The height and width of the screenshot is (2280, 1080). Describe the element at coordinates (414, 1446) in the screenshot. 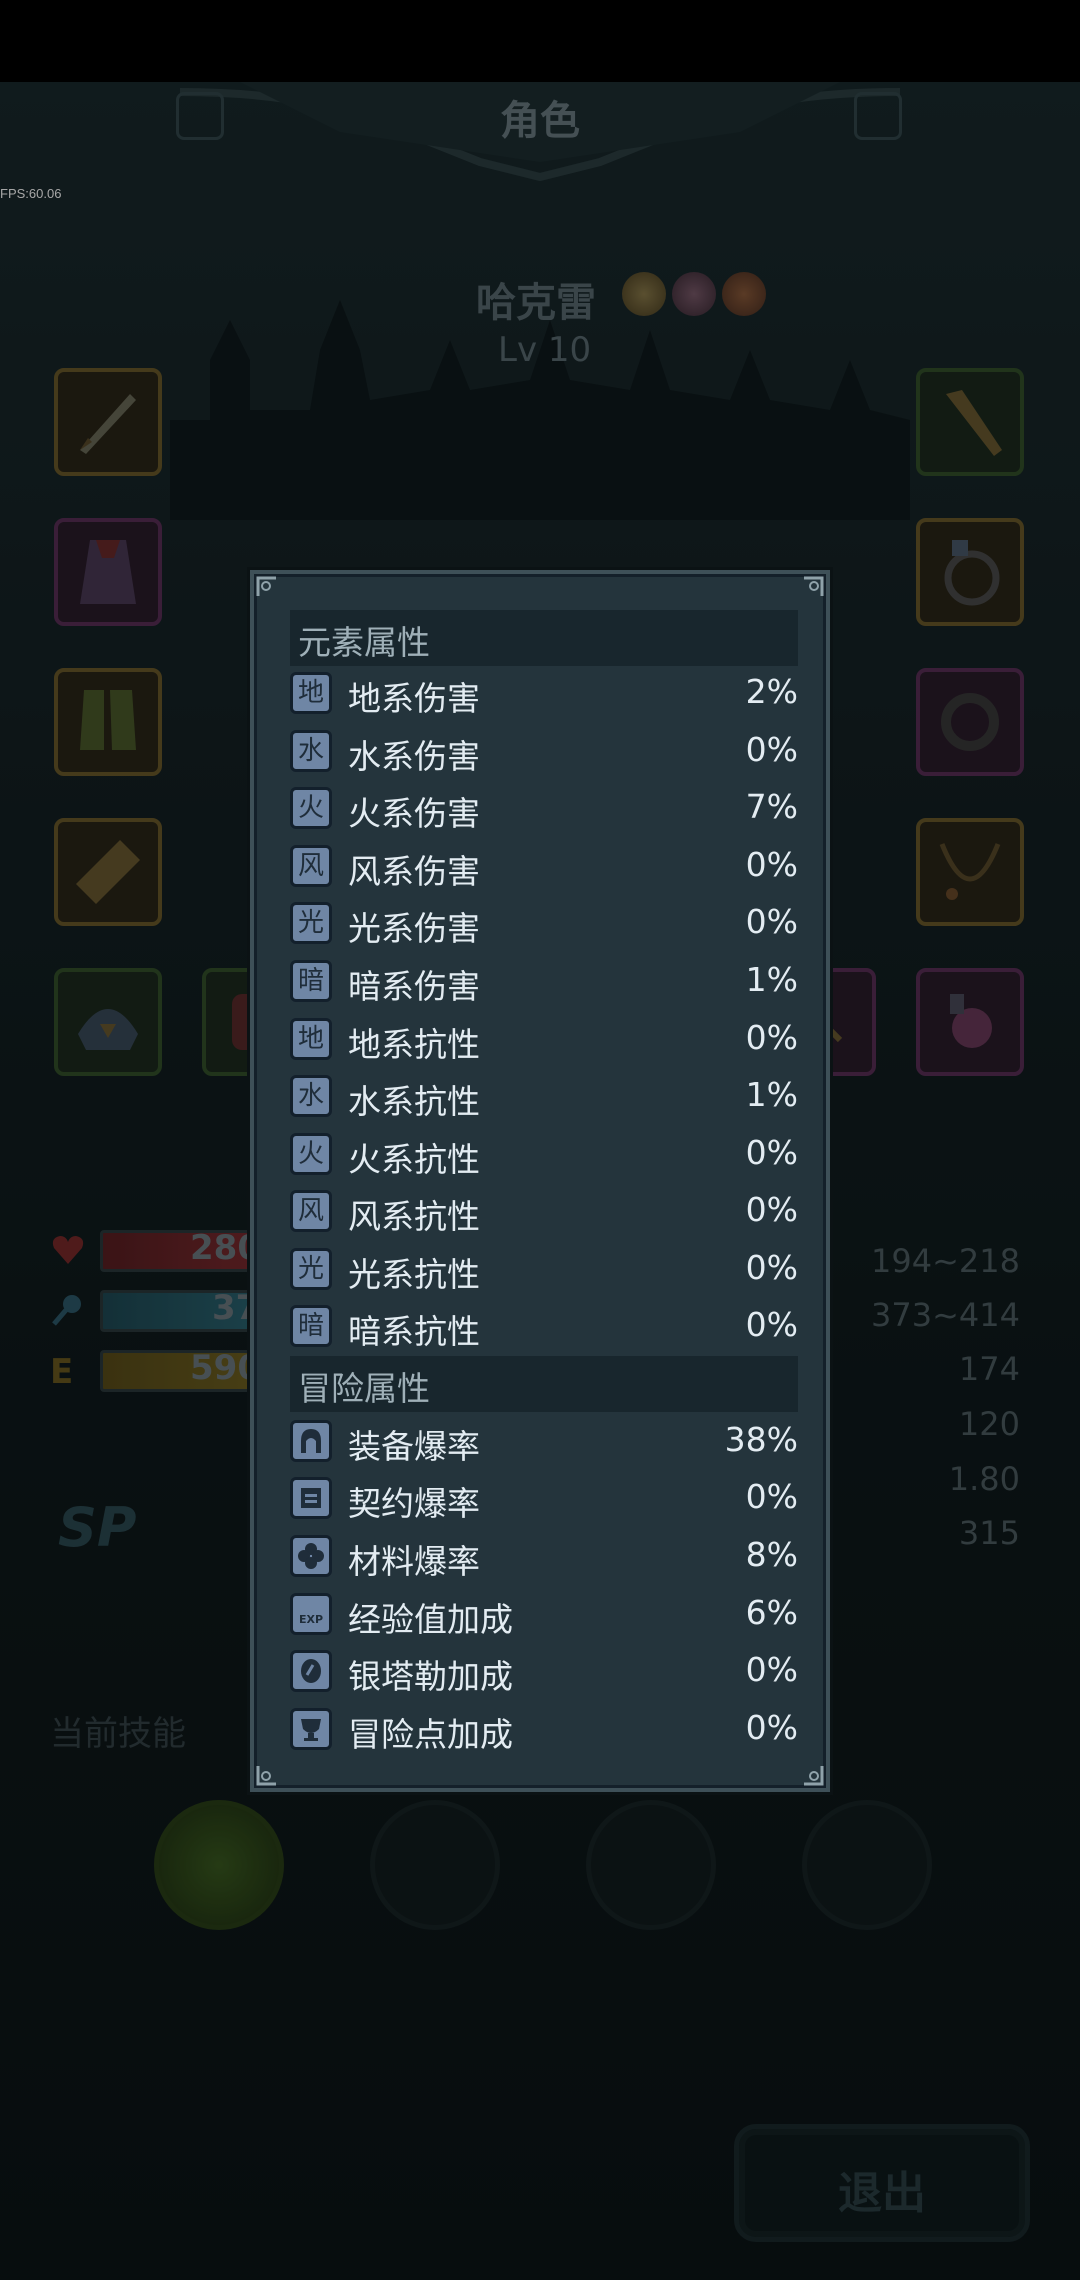

I see `attr-label: 装备爆率` at that location.